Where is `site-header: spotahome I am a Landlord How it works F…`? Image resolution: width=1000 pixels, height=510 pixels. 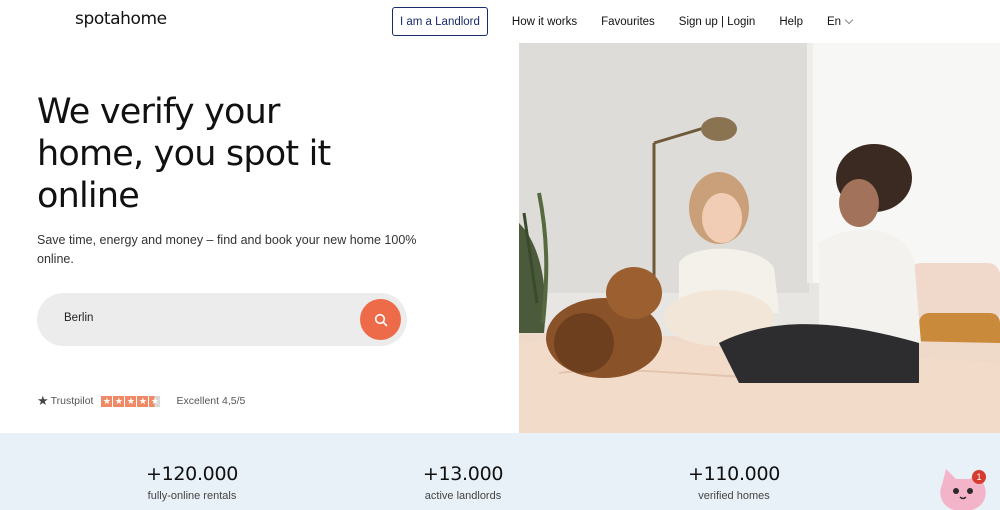 site-header: spotahome I am a Landlord How it works F… is located at coordinates (500, 21).